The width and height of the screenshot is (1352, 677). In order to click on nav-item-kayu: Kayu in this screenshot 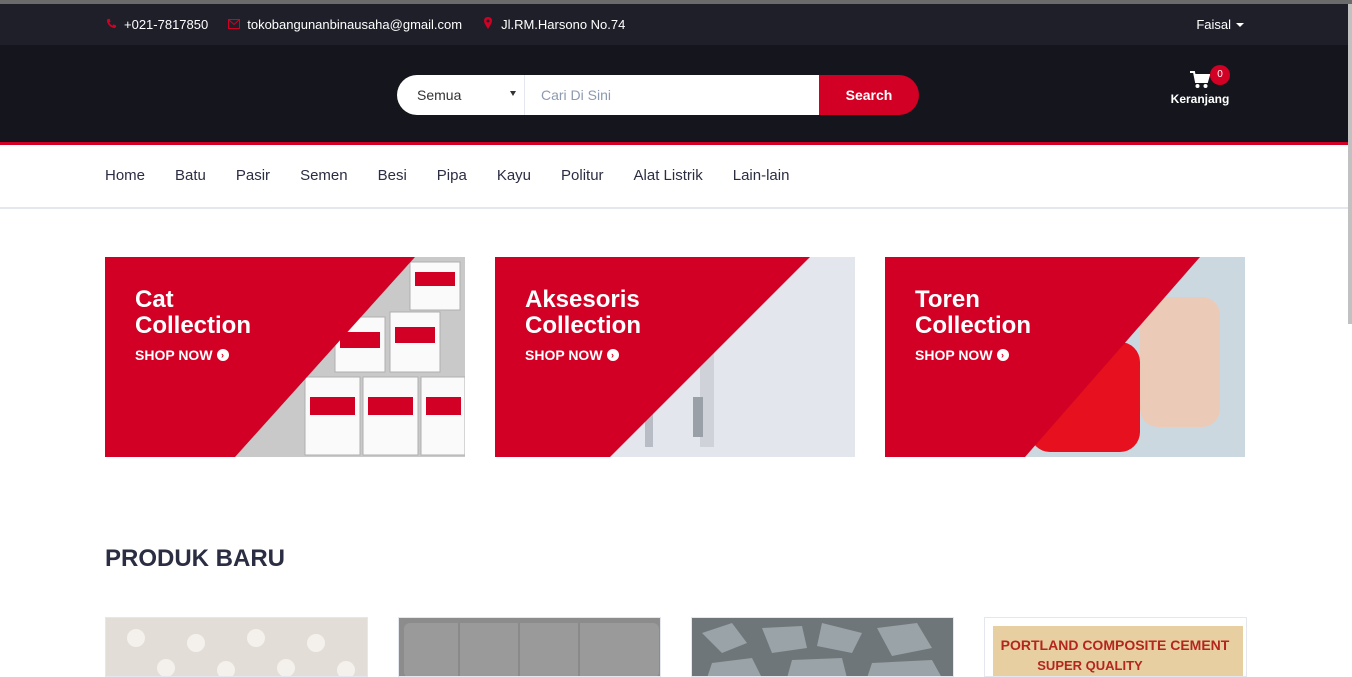, I will do `click(514, 175)`.